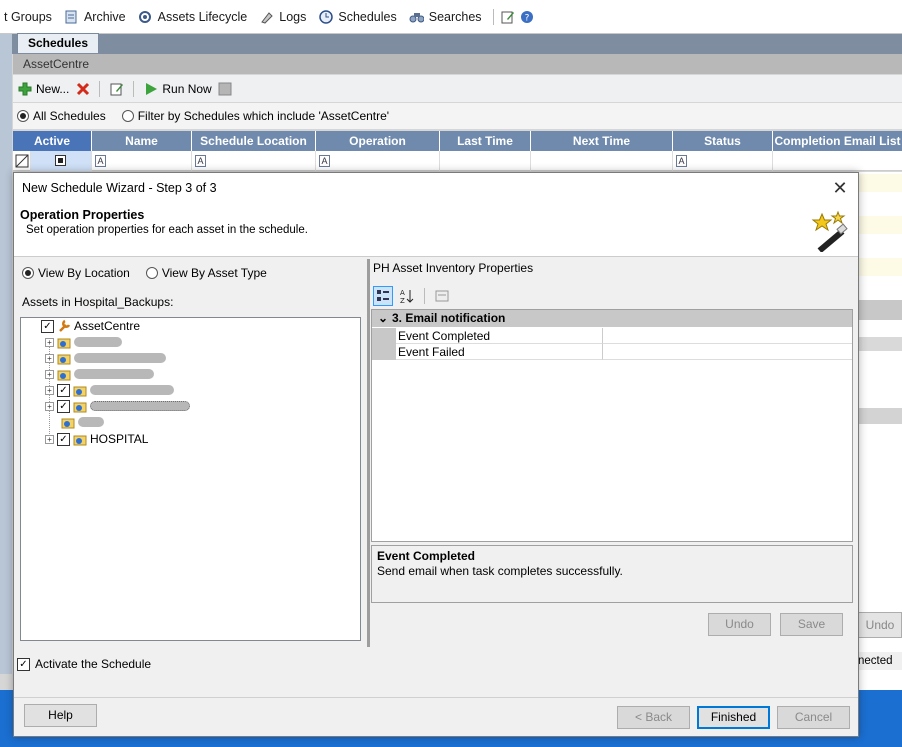 This screenshot has width=902, height=747. Describe the element at coordinates (837, 141) in the screenshot. I see `column-completion-email: Completion Email List` at that location.